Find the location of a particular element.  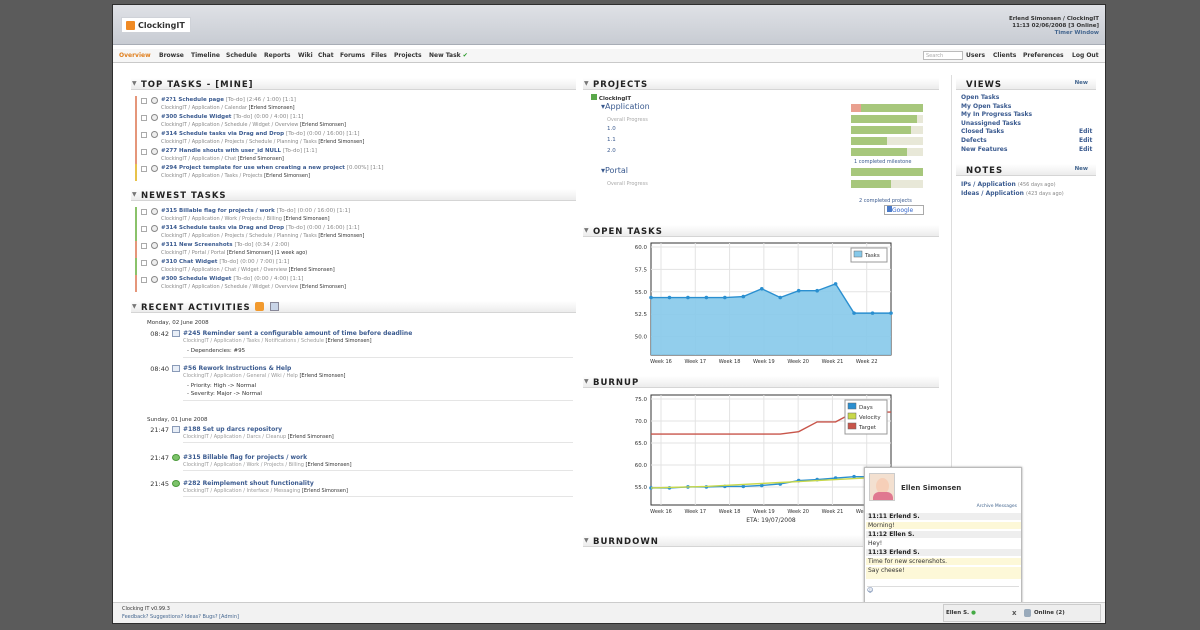

completed-projects-link: 2 completed projects is located at coordinates (885, 201).